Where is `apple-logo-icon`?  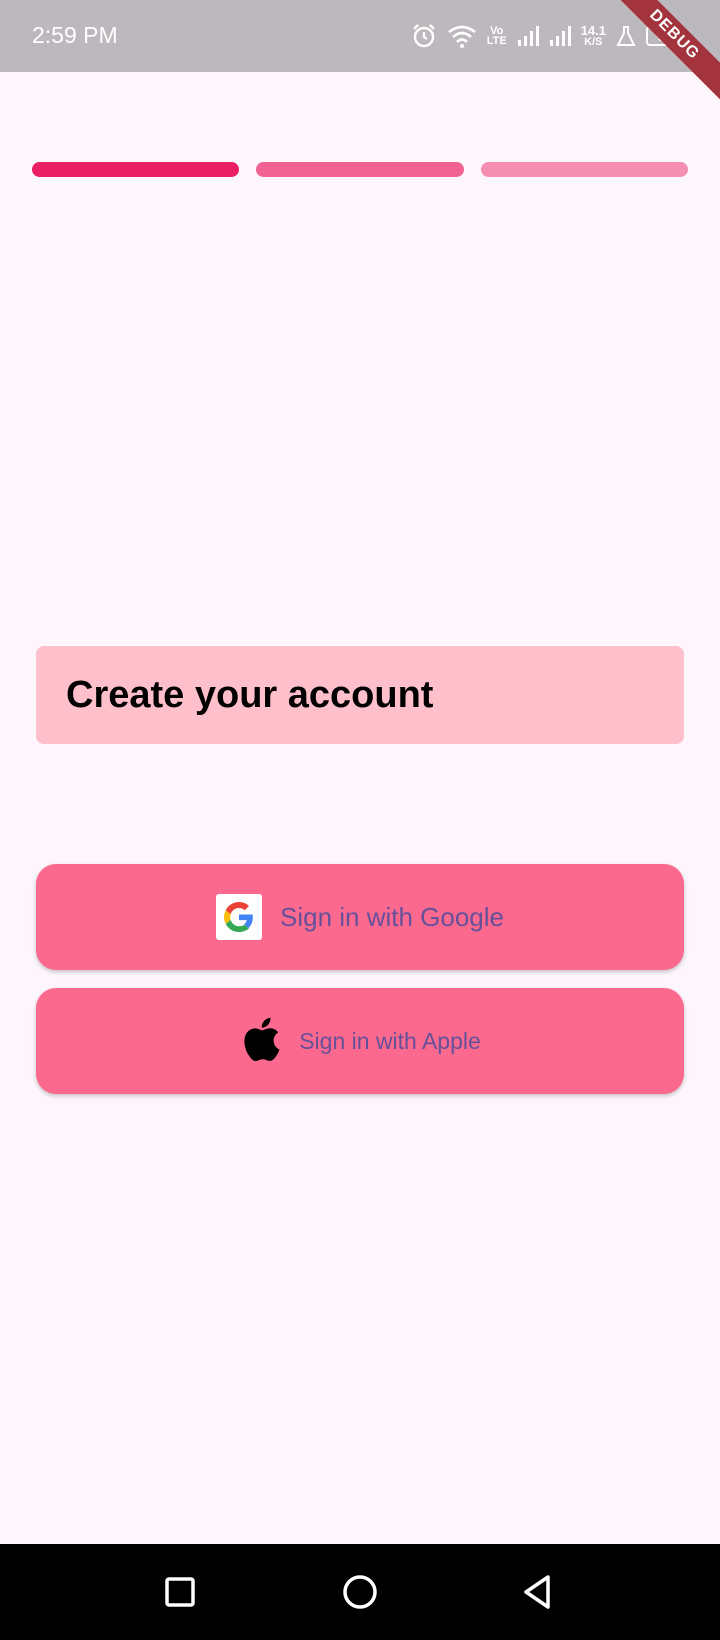
apple-logo-icon is located at coordinates (260, 1041).